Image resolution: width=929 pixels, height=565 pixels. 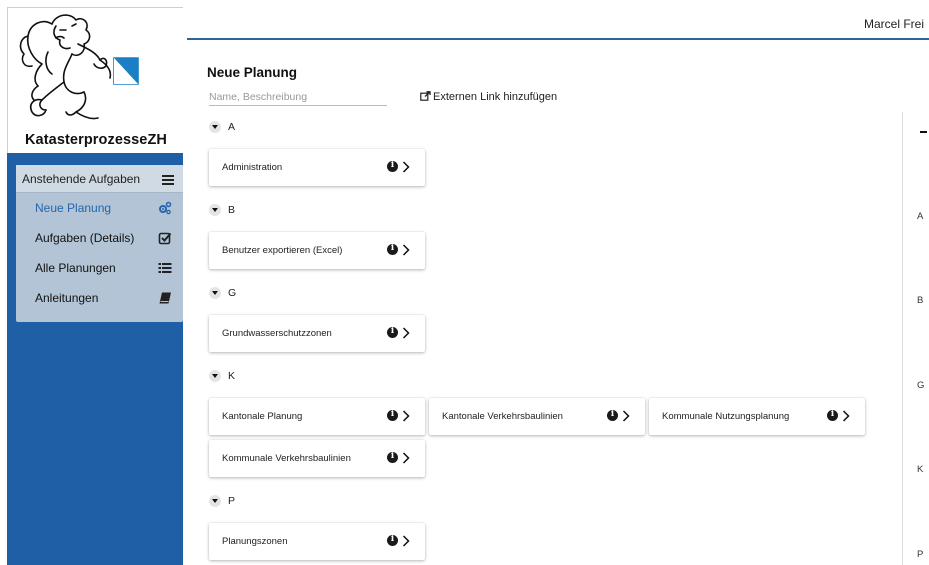 What do you see at coordinates (317, 167) in the screenshot?
I see `card-administration: Administration` at bounding box center [317, 167].